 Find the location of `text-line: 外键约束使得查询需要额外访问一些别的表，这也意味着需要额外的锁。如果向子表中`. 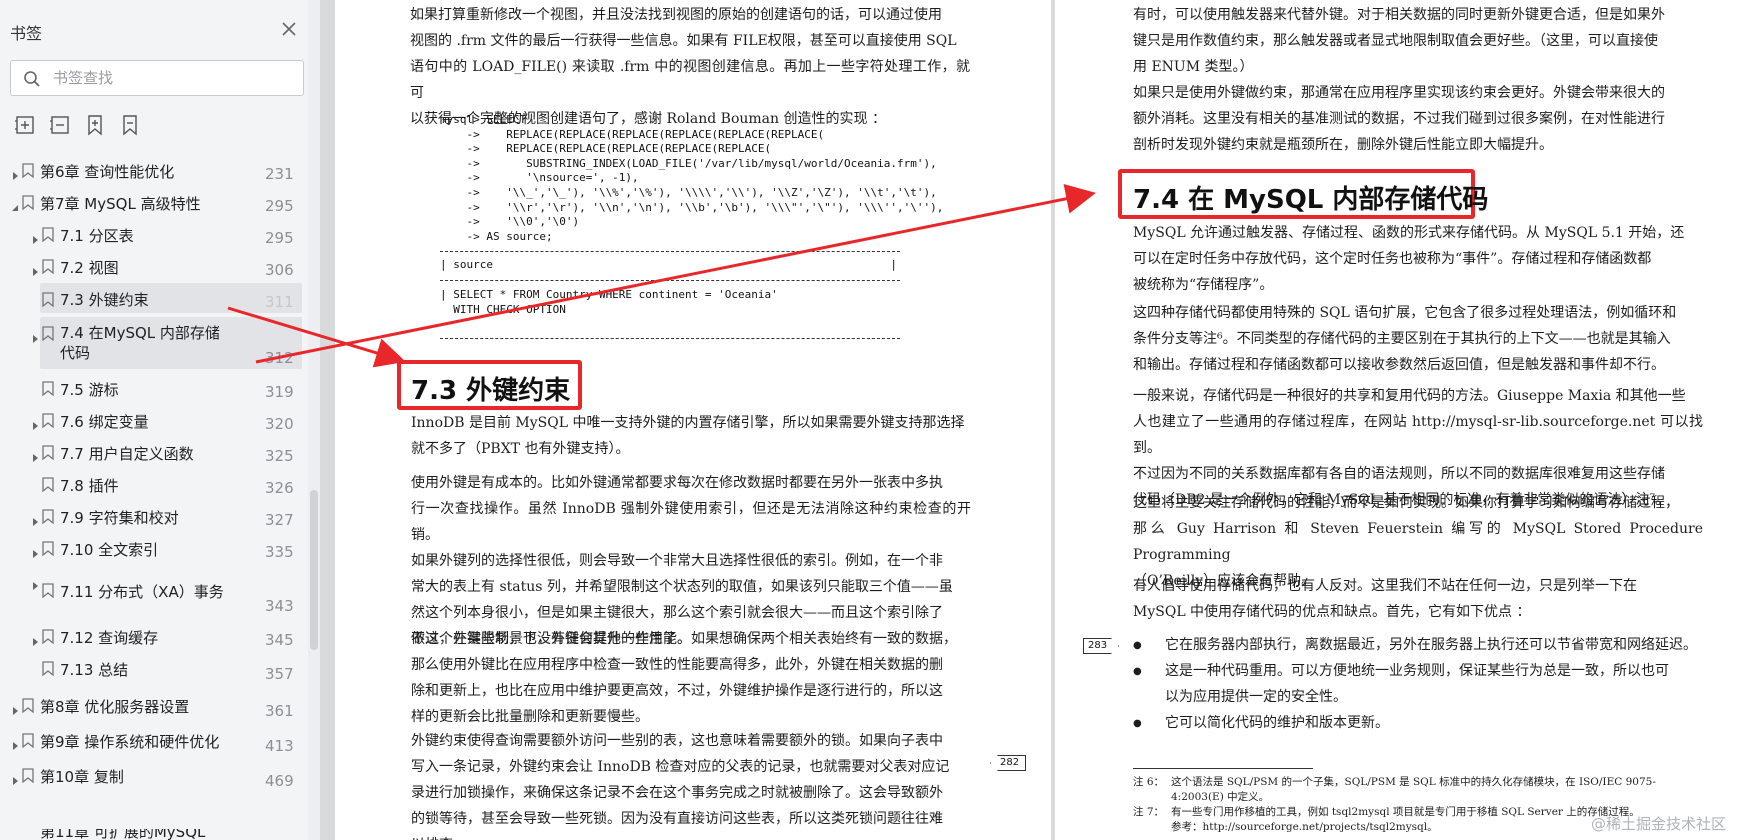

text-line: 外键约束使得查询需要额外访问一些别的表，这也意味着需要额外的锁。如果向子表中 is located at coordinates (677, 741).